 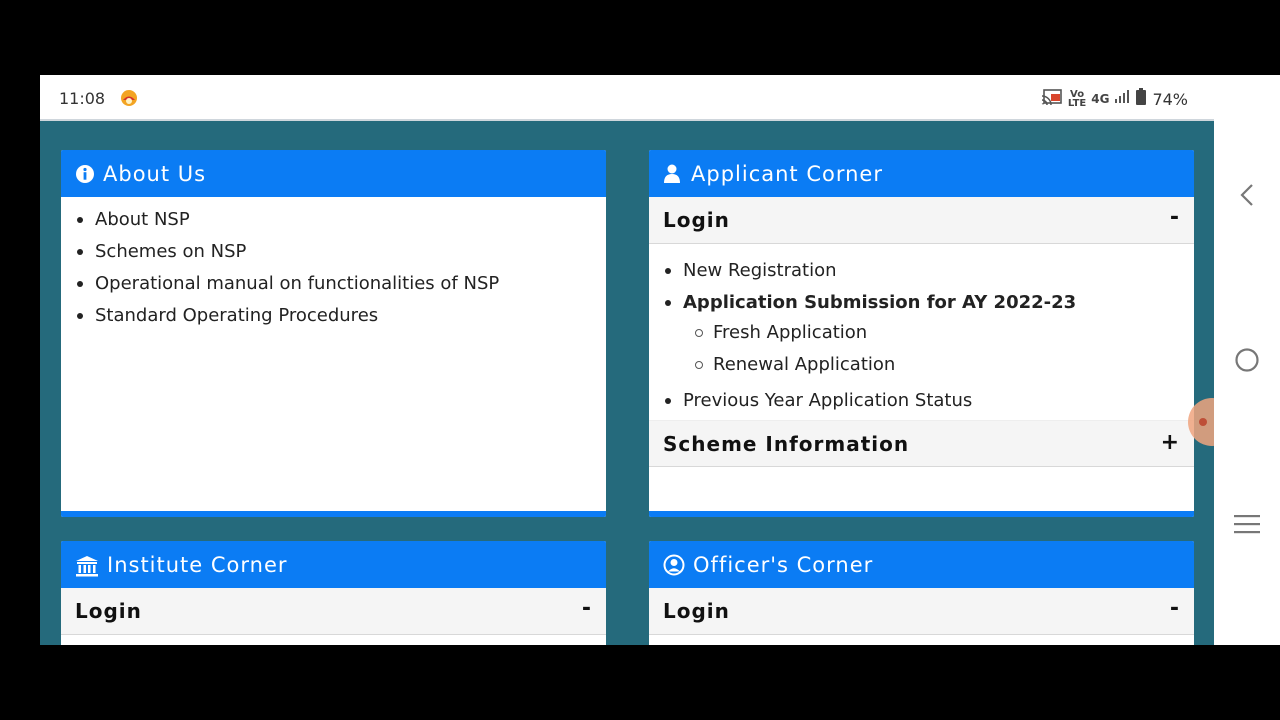 What do you see at coordinates (928, 303) in the screenshot?
I see `application-submission-item: Application Submission for AY 2022-23` at bounding box center [928, 303].